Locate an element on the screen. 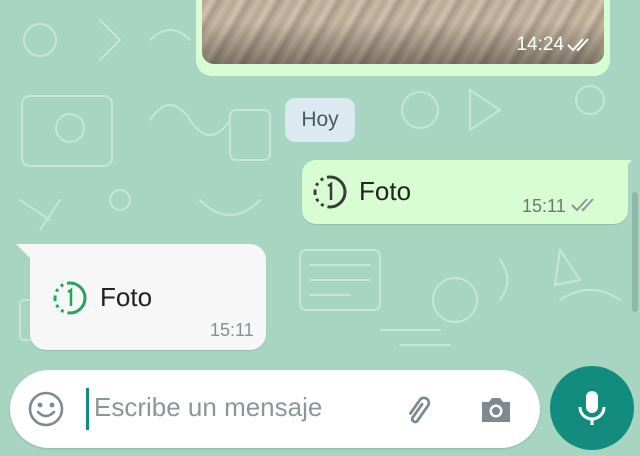 The width and height of the screenshot is (640, 456). text-caret is located at coordinates (87, 409).